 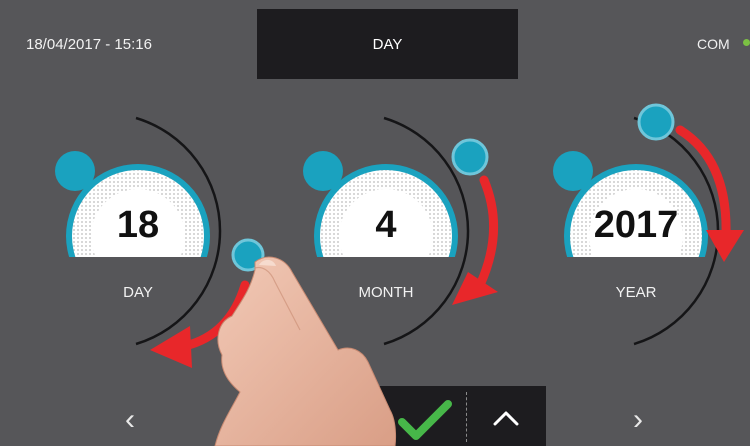 I want to click on next-button: ›, so click(x=638, y=420).